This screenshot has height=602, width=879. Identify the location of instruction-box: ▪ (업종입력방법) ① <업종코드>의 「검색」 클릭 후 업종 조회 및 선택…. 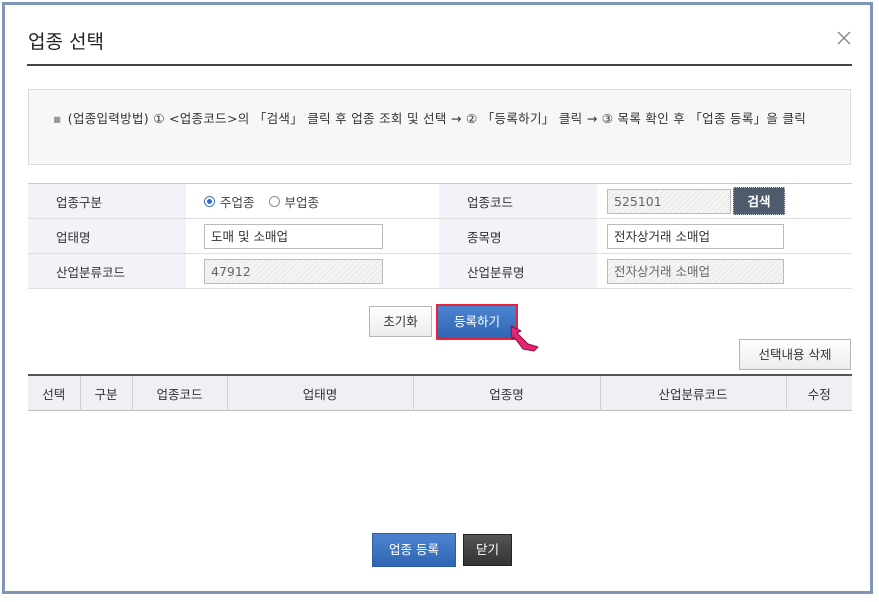
(439, 127).